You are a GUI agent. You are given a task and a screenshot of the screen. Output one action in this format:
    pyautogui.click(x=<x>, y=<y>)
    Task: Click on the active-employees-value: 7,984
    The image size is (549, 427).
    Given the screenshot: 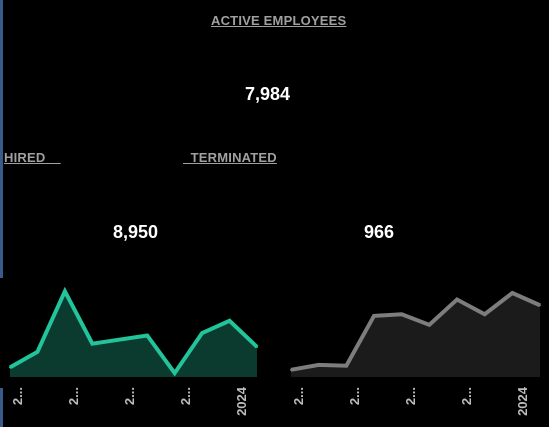 What is the action you would take?
    pyautogui.click(x=268, y=94)
    